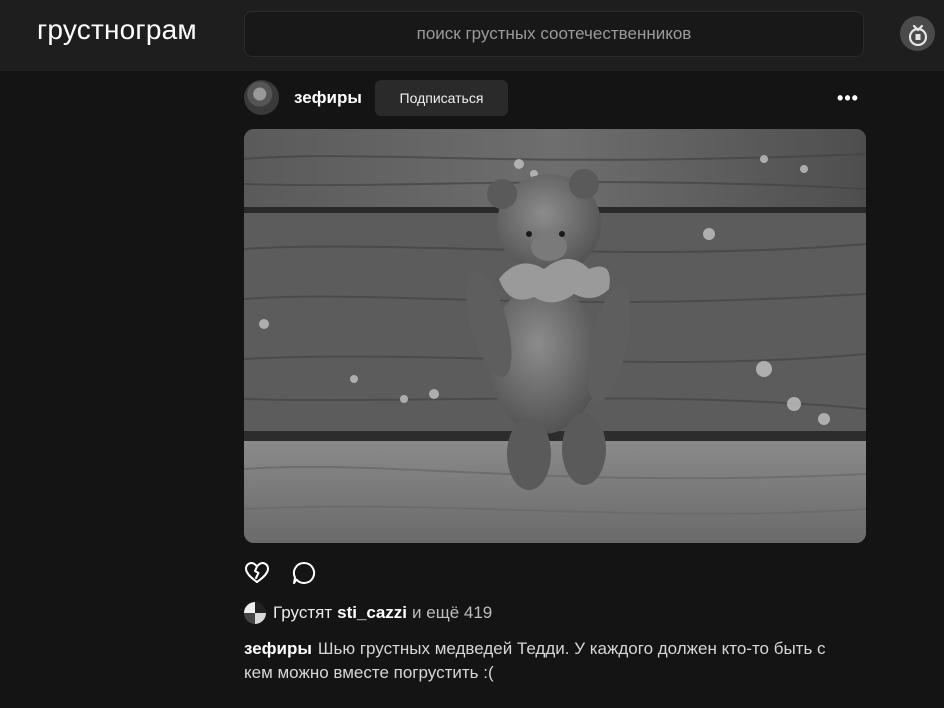  Describe the element at coordinates (372, 613) in the screenshot. I see `liker-username: sti_cazzi` at that location.